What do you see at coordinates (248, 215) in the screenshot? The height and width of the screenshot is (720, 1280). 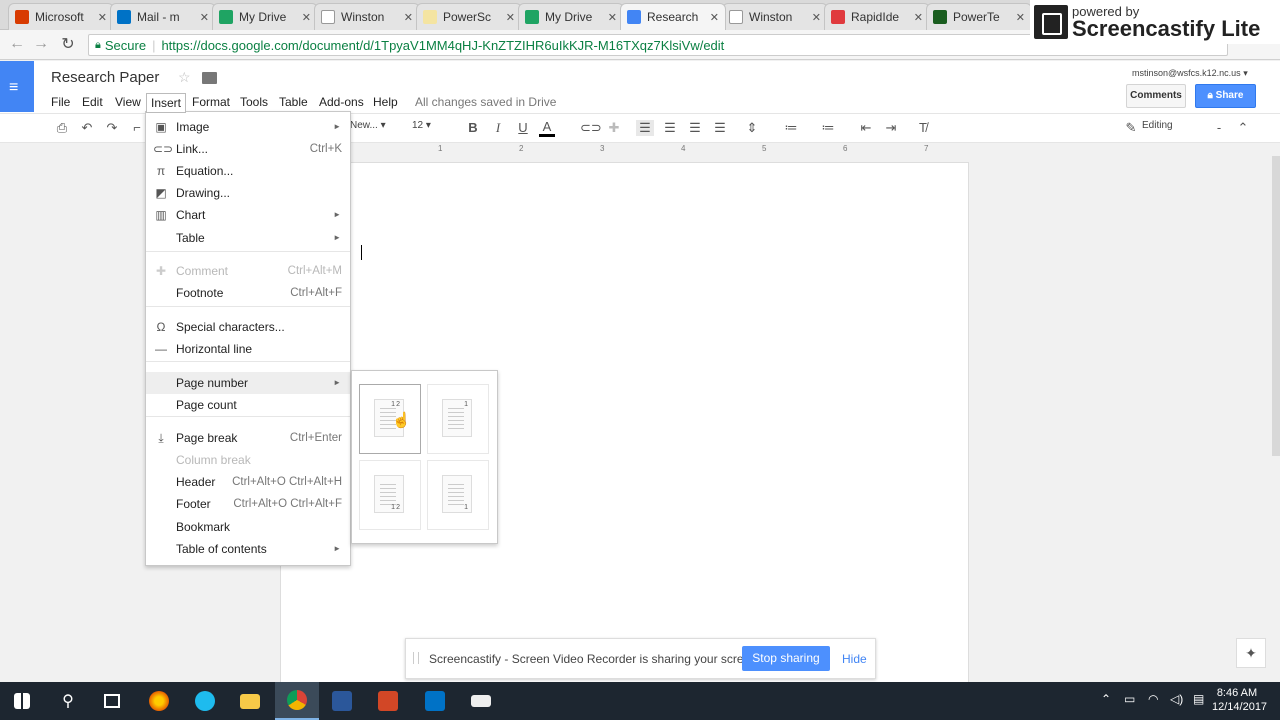 I see `menu-item-chart: ▥ Chart ►` at bounding box center [248, 215].